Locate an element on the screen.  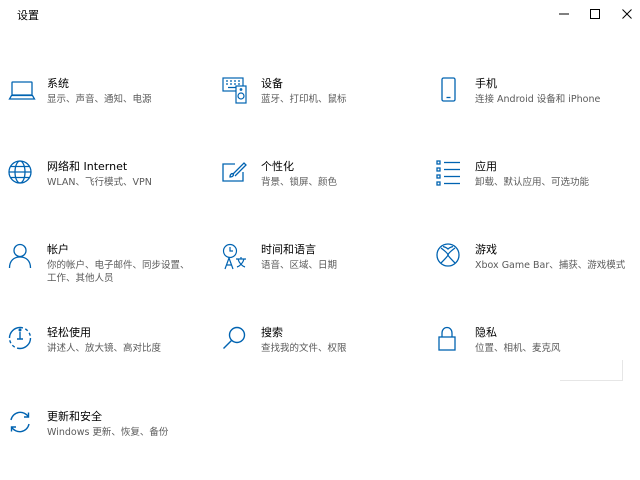
tile-description: 语音、区域、日期 is located at coordinates (299, 265).